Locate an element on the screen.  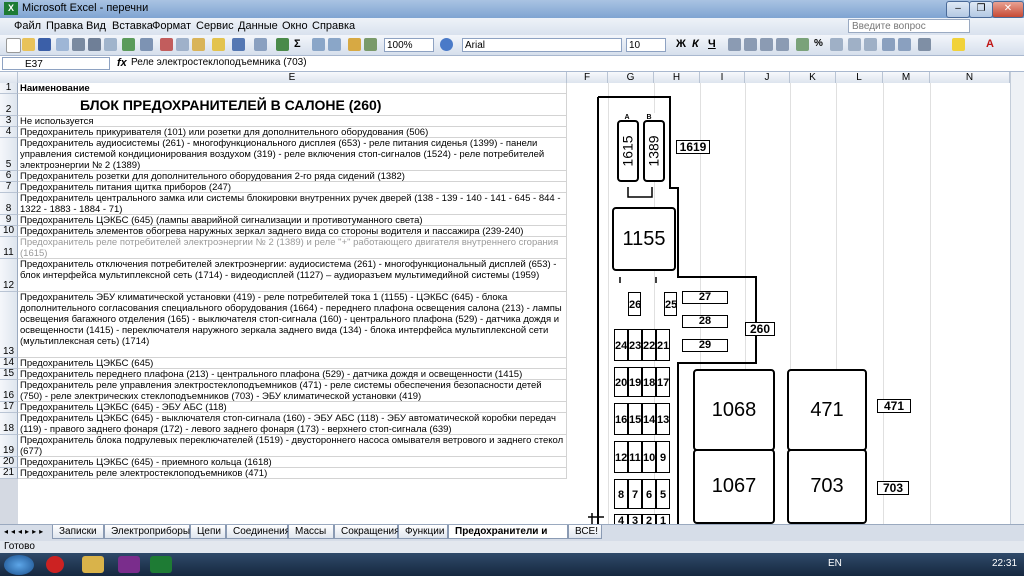
row-header: 13 is located at coordinates (9, 325).